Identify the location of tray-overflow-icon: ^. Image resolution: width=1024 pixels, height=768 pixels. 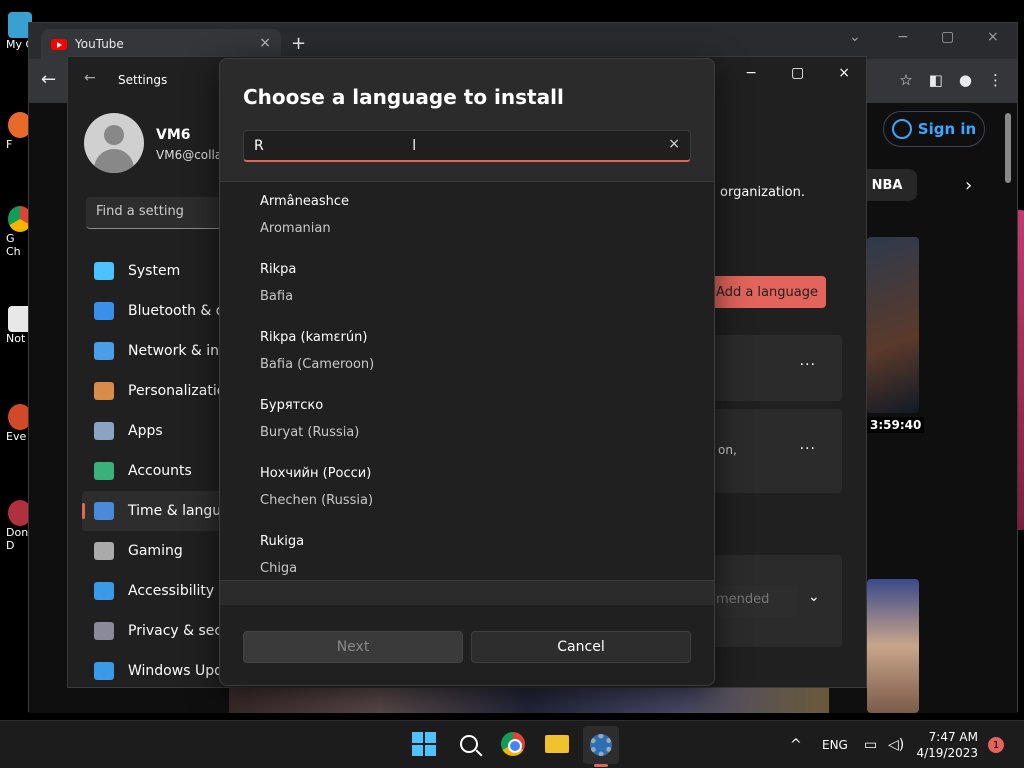
(796, 744).